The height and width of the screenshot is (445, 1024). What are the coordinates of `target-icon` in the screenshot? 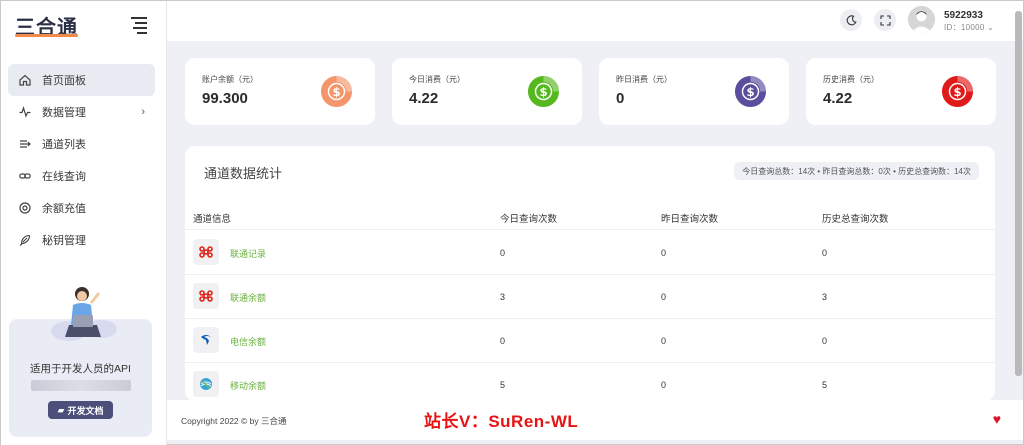 It's located at (25, 208).